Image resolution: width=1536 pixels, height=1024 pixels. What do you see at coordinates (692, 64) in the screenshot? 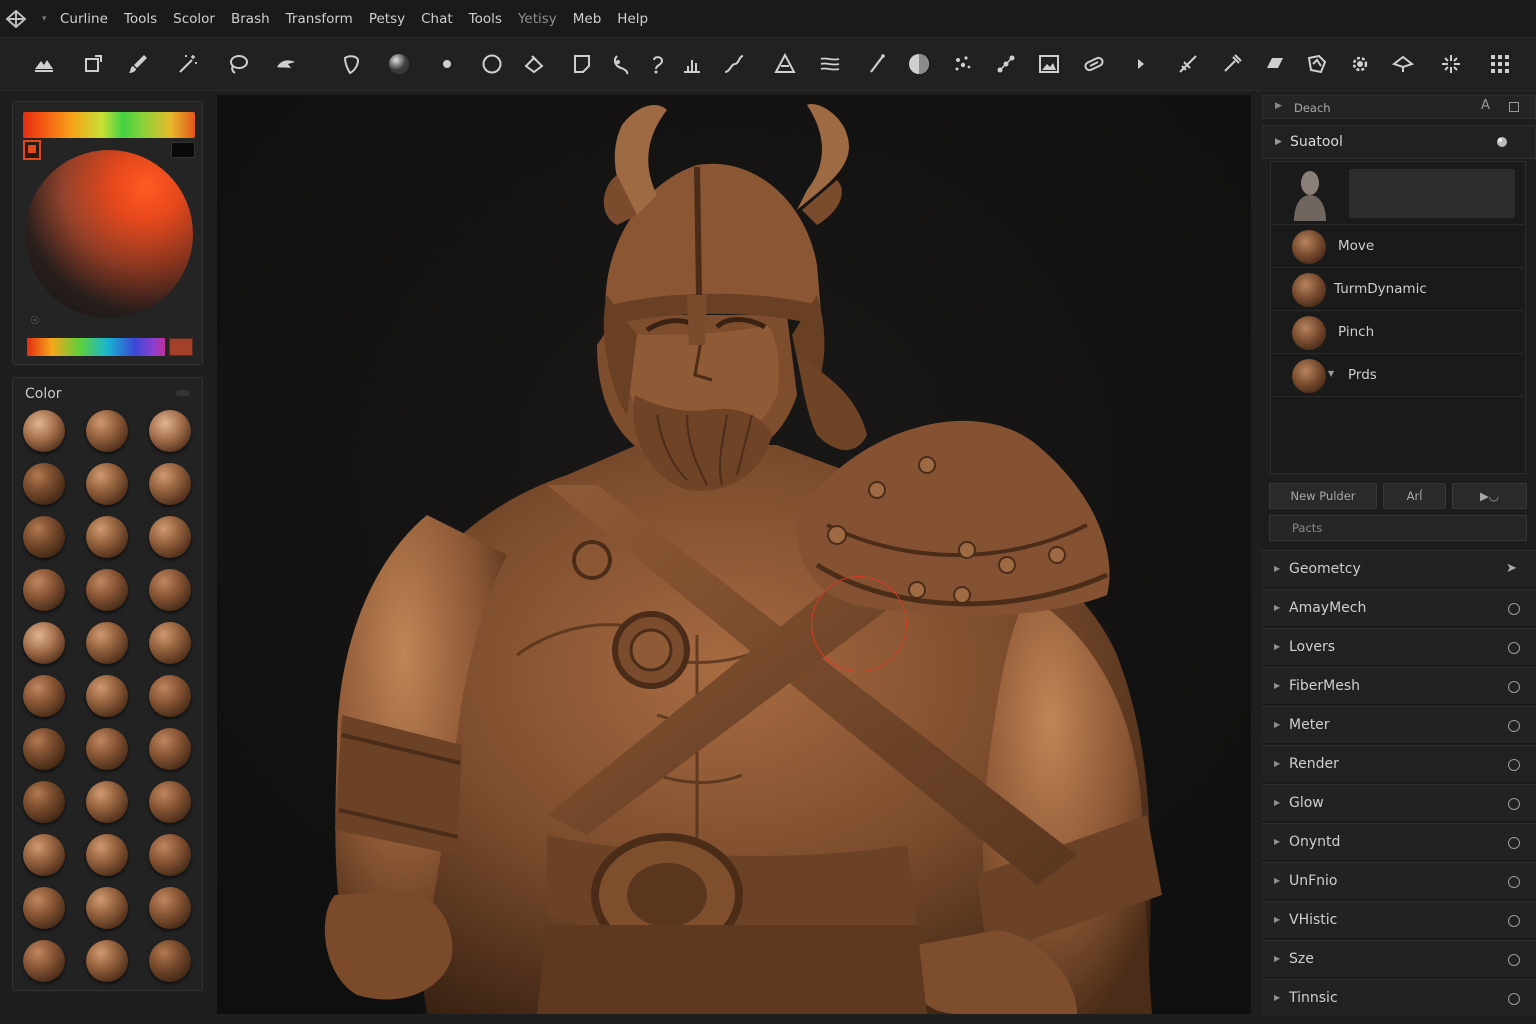
I see `standard-icon` at bounding box center [692, 64].